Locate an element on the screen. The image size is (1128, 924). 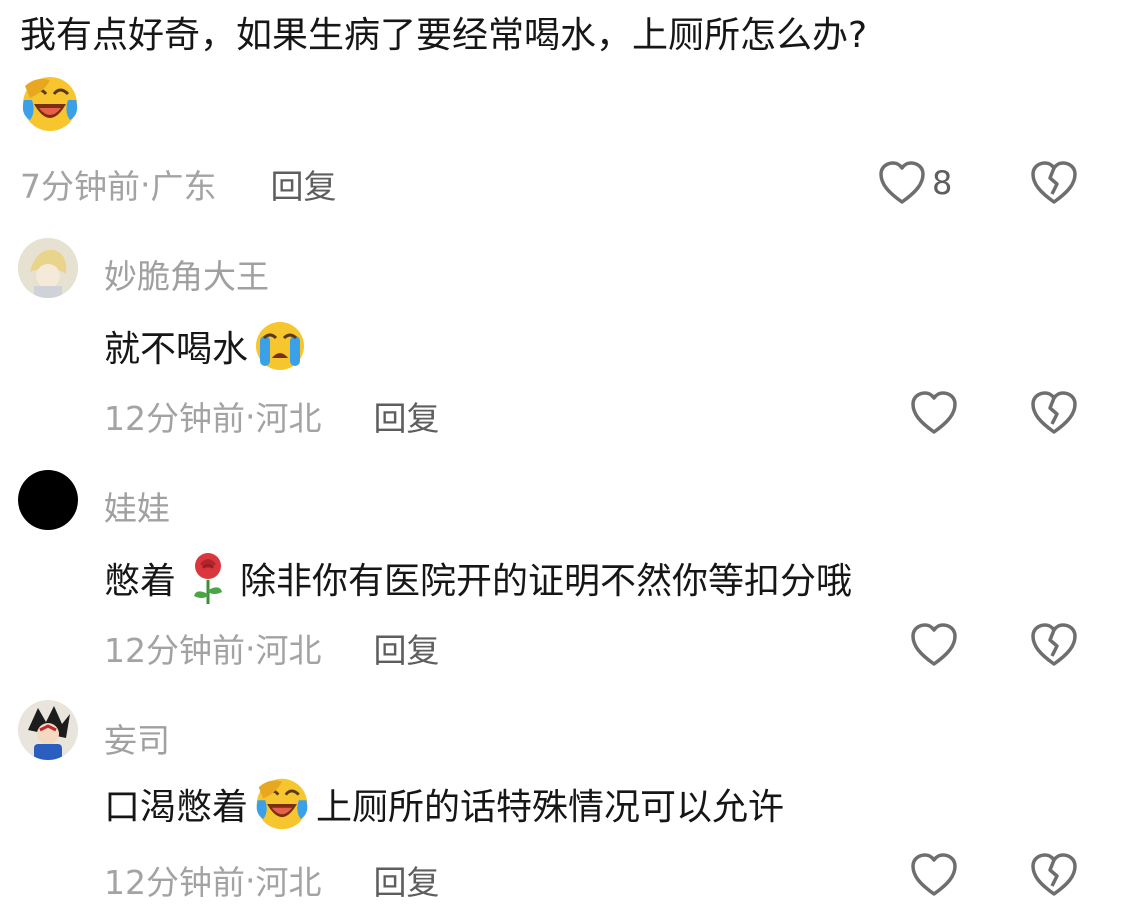
reply-text: 口渴憋着 上厕所的话特殊情况可以允许 is located at coordinates (444, 804).